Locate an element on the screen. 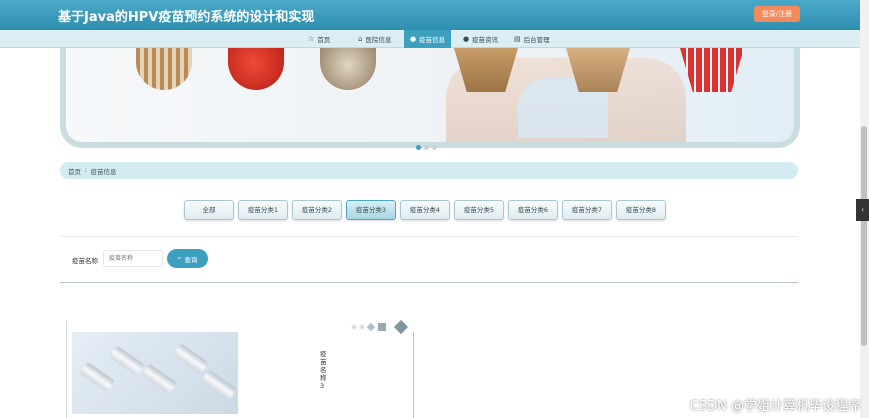  square-shape is located at coordinates (382, 327).